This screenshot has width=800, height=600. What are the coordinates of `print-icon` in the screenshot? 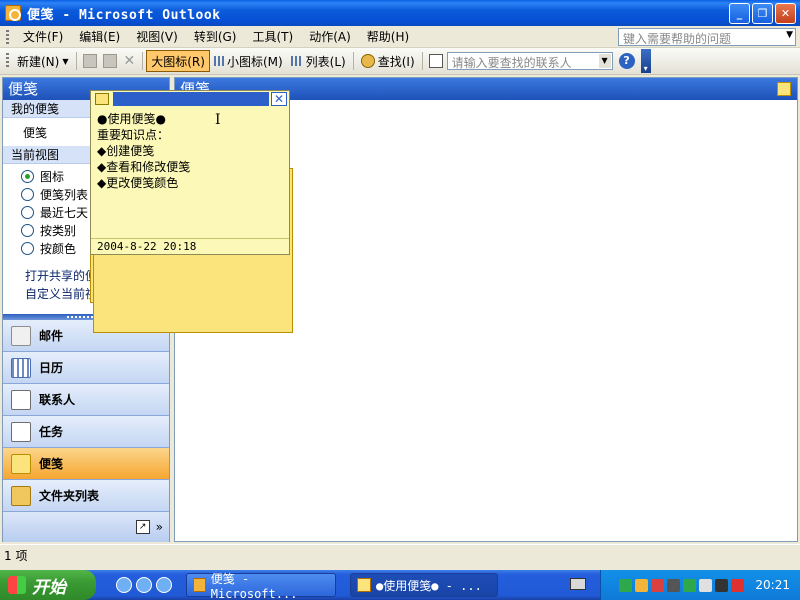 It's located at (89, 61).